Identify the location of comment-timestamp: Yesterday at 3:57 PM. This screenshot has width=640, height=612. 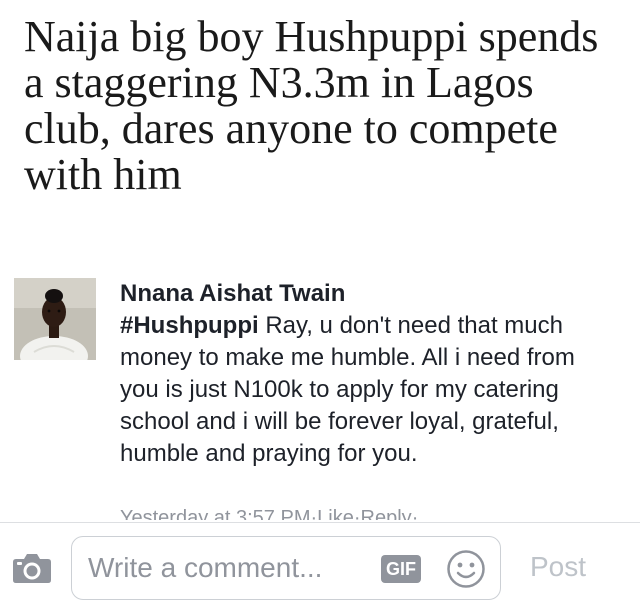
(215, 513).